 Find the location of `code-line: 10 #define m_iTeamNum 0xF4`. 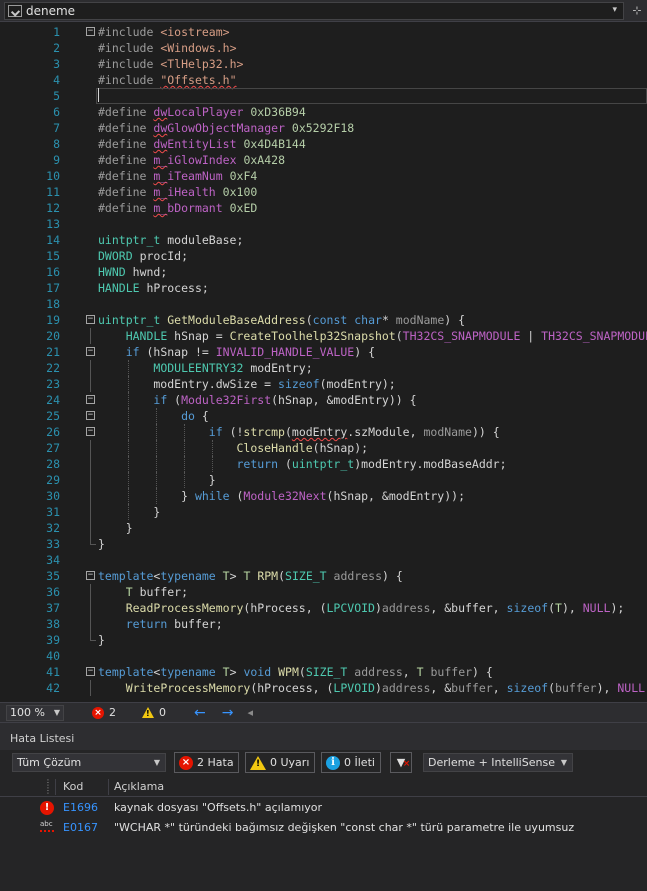

code-line: 10 #define m_iTeamNum 0xF4 is located at coordinates (323, 176).